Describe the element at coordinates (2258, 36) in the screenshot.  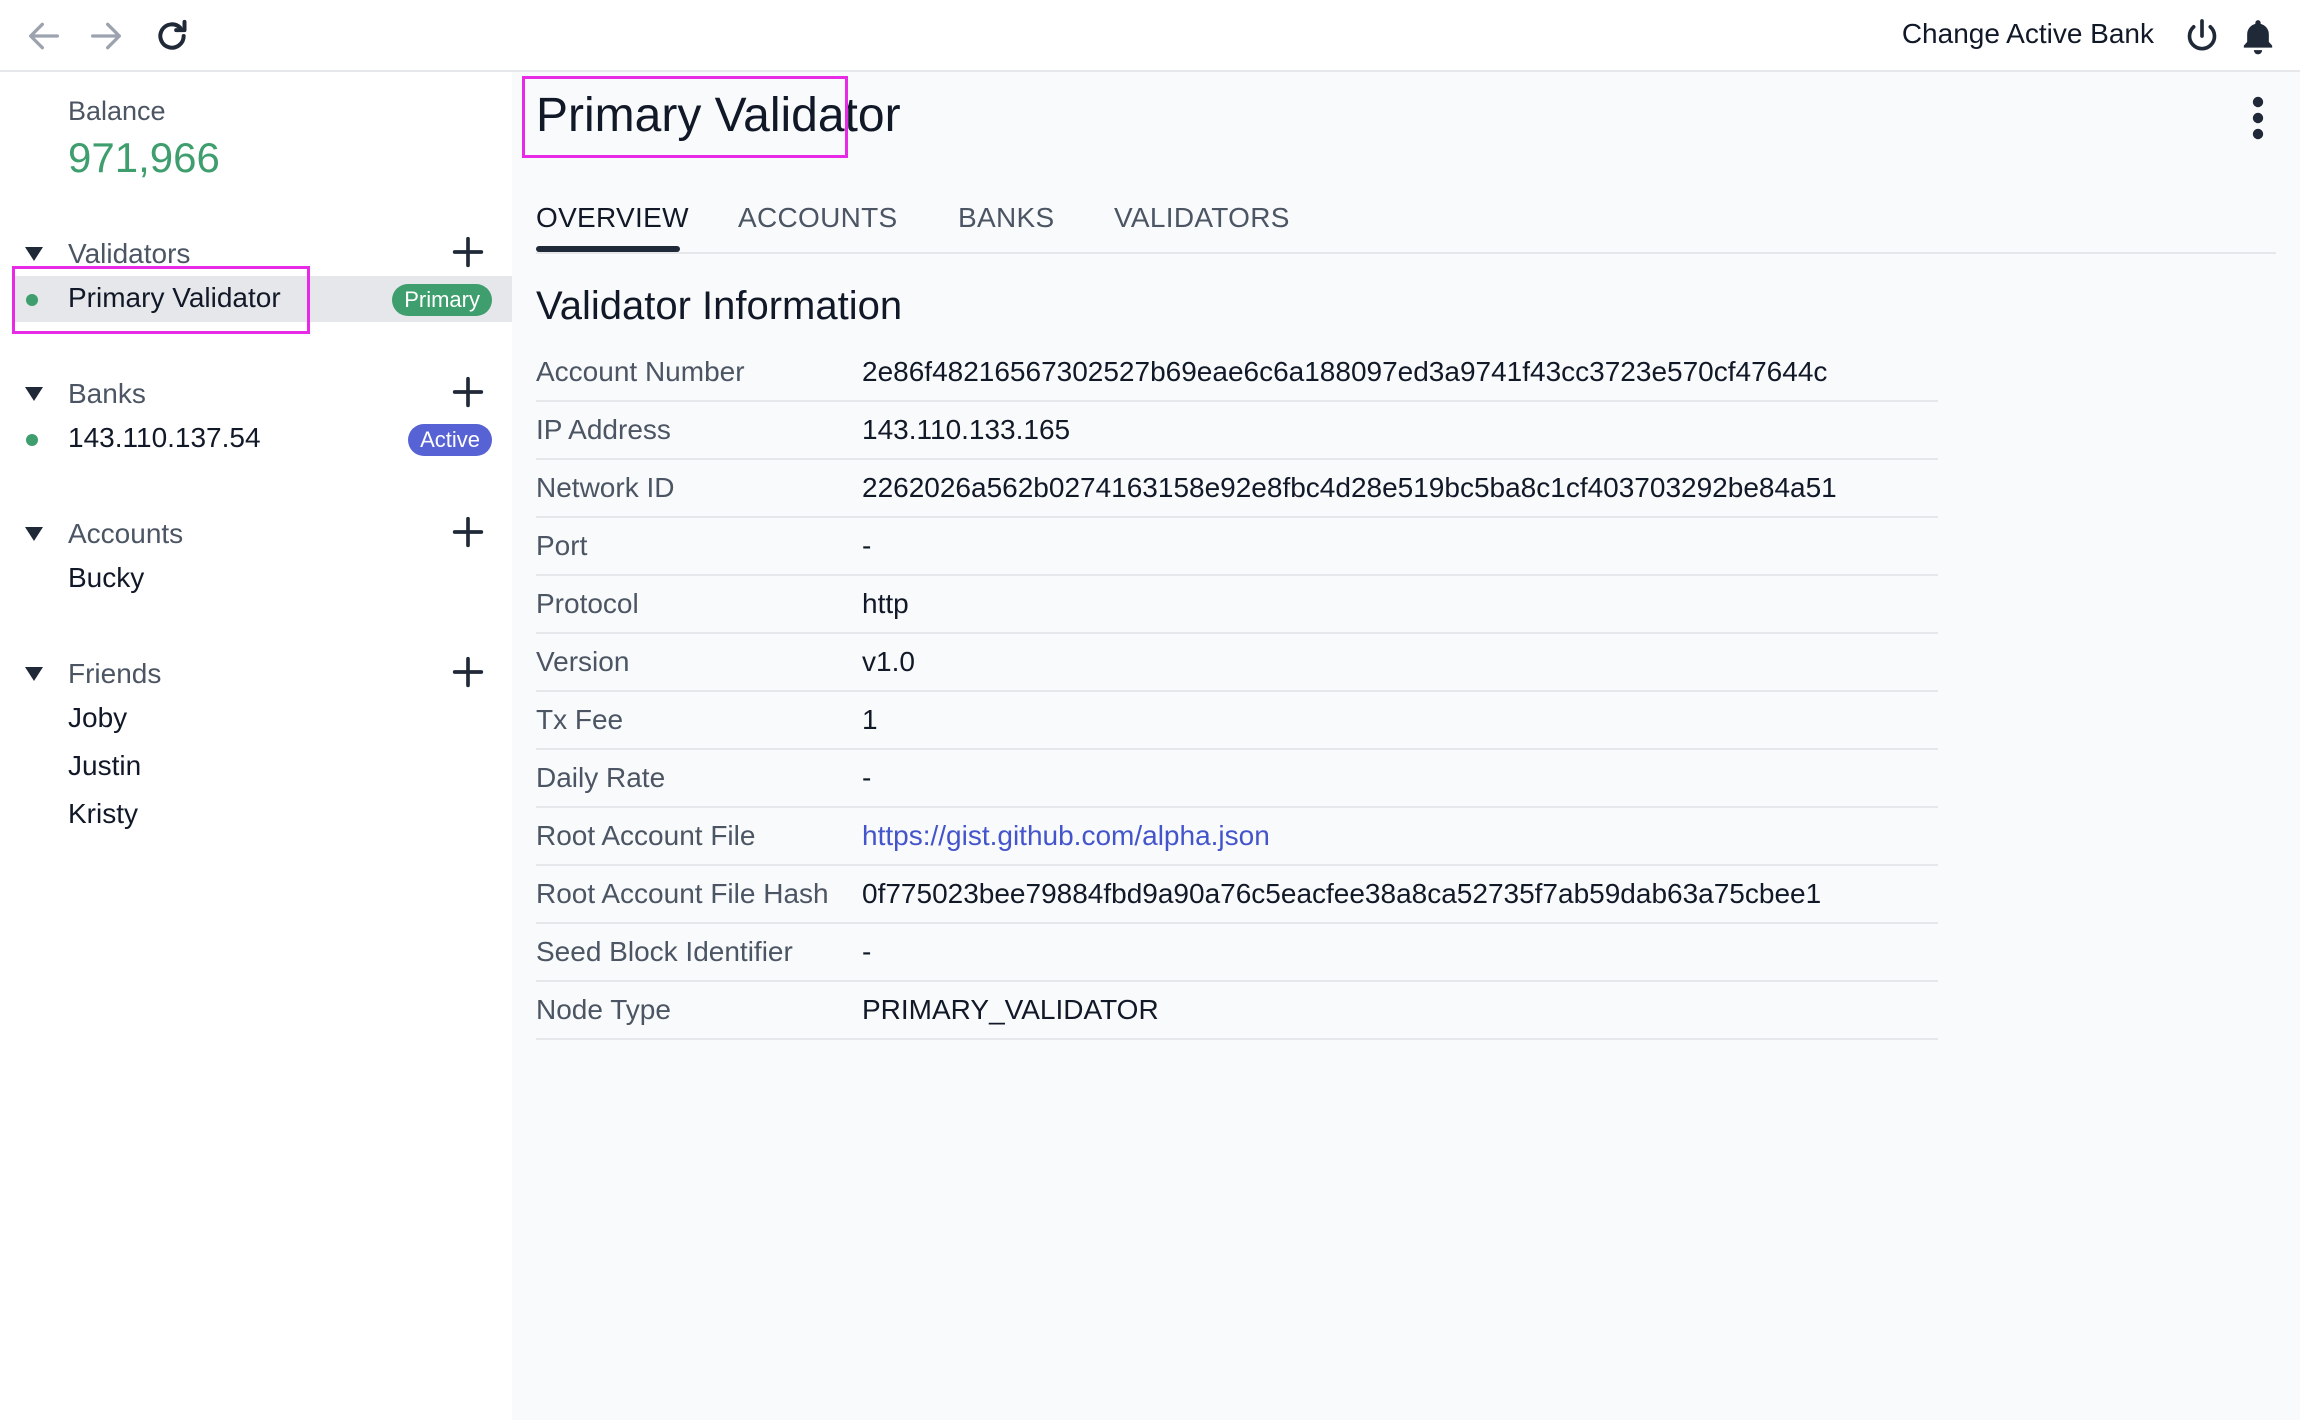
I see `bell-icon` at that location.